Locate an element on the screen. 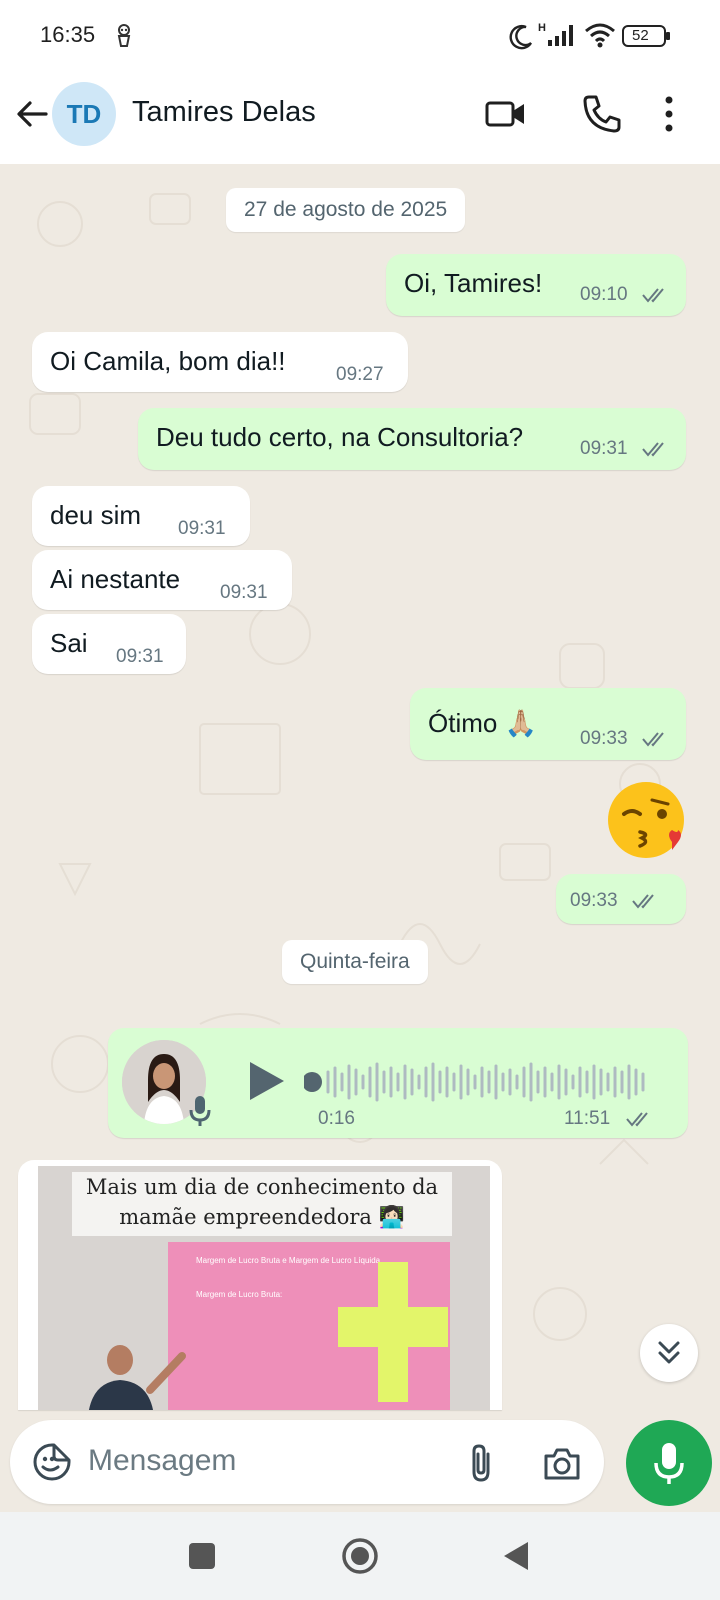 This screenshot has width=720, height=1600. message-text: Sai is located at coordinates (69, 643).